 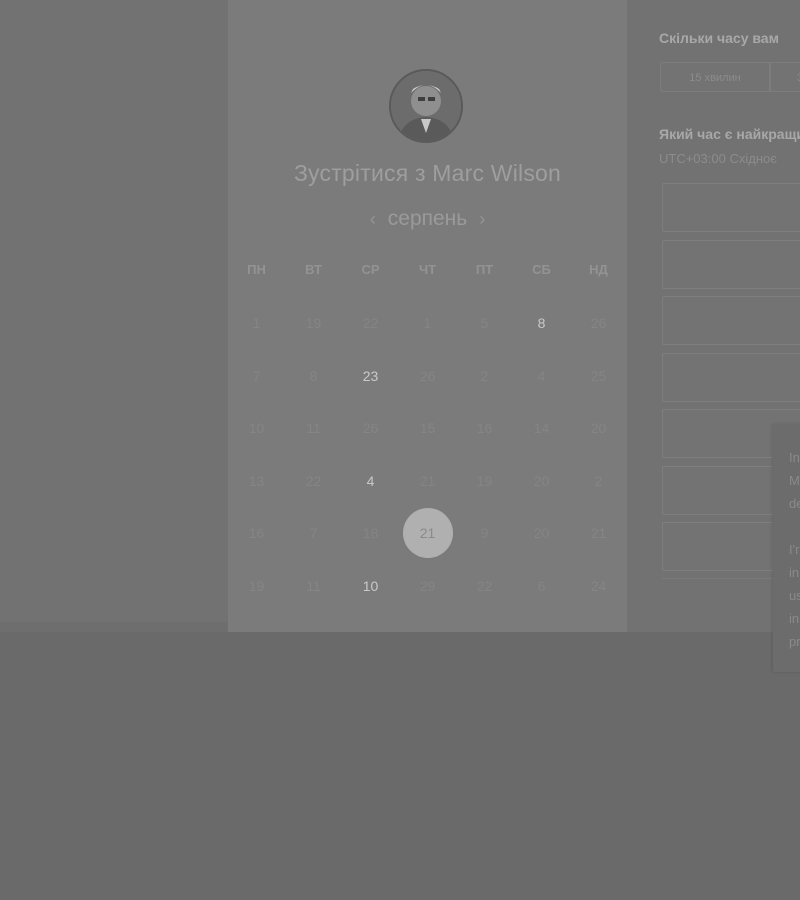 I want to click on time-question: Який час є найкращий, so click(x=729, y=134).